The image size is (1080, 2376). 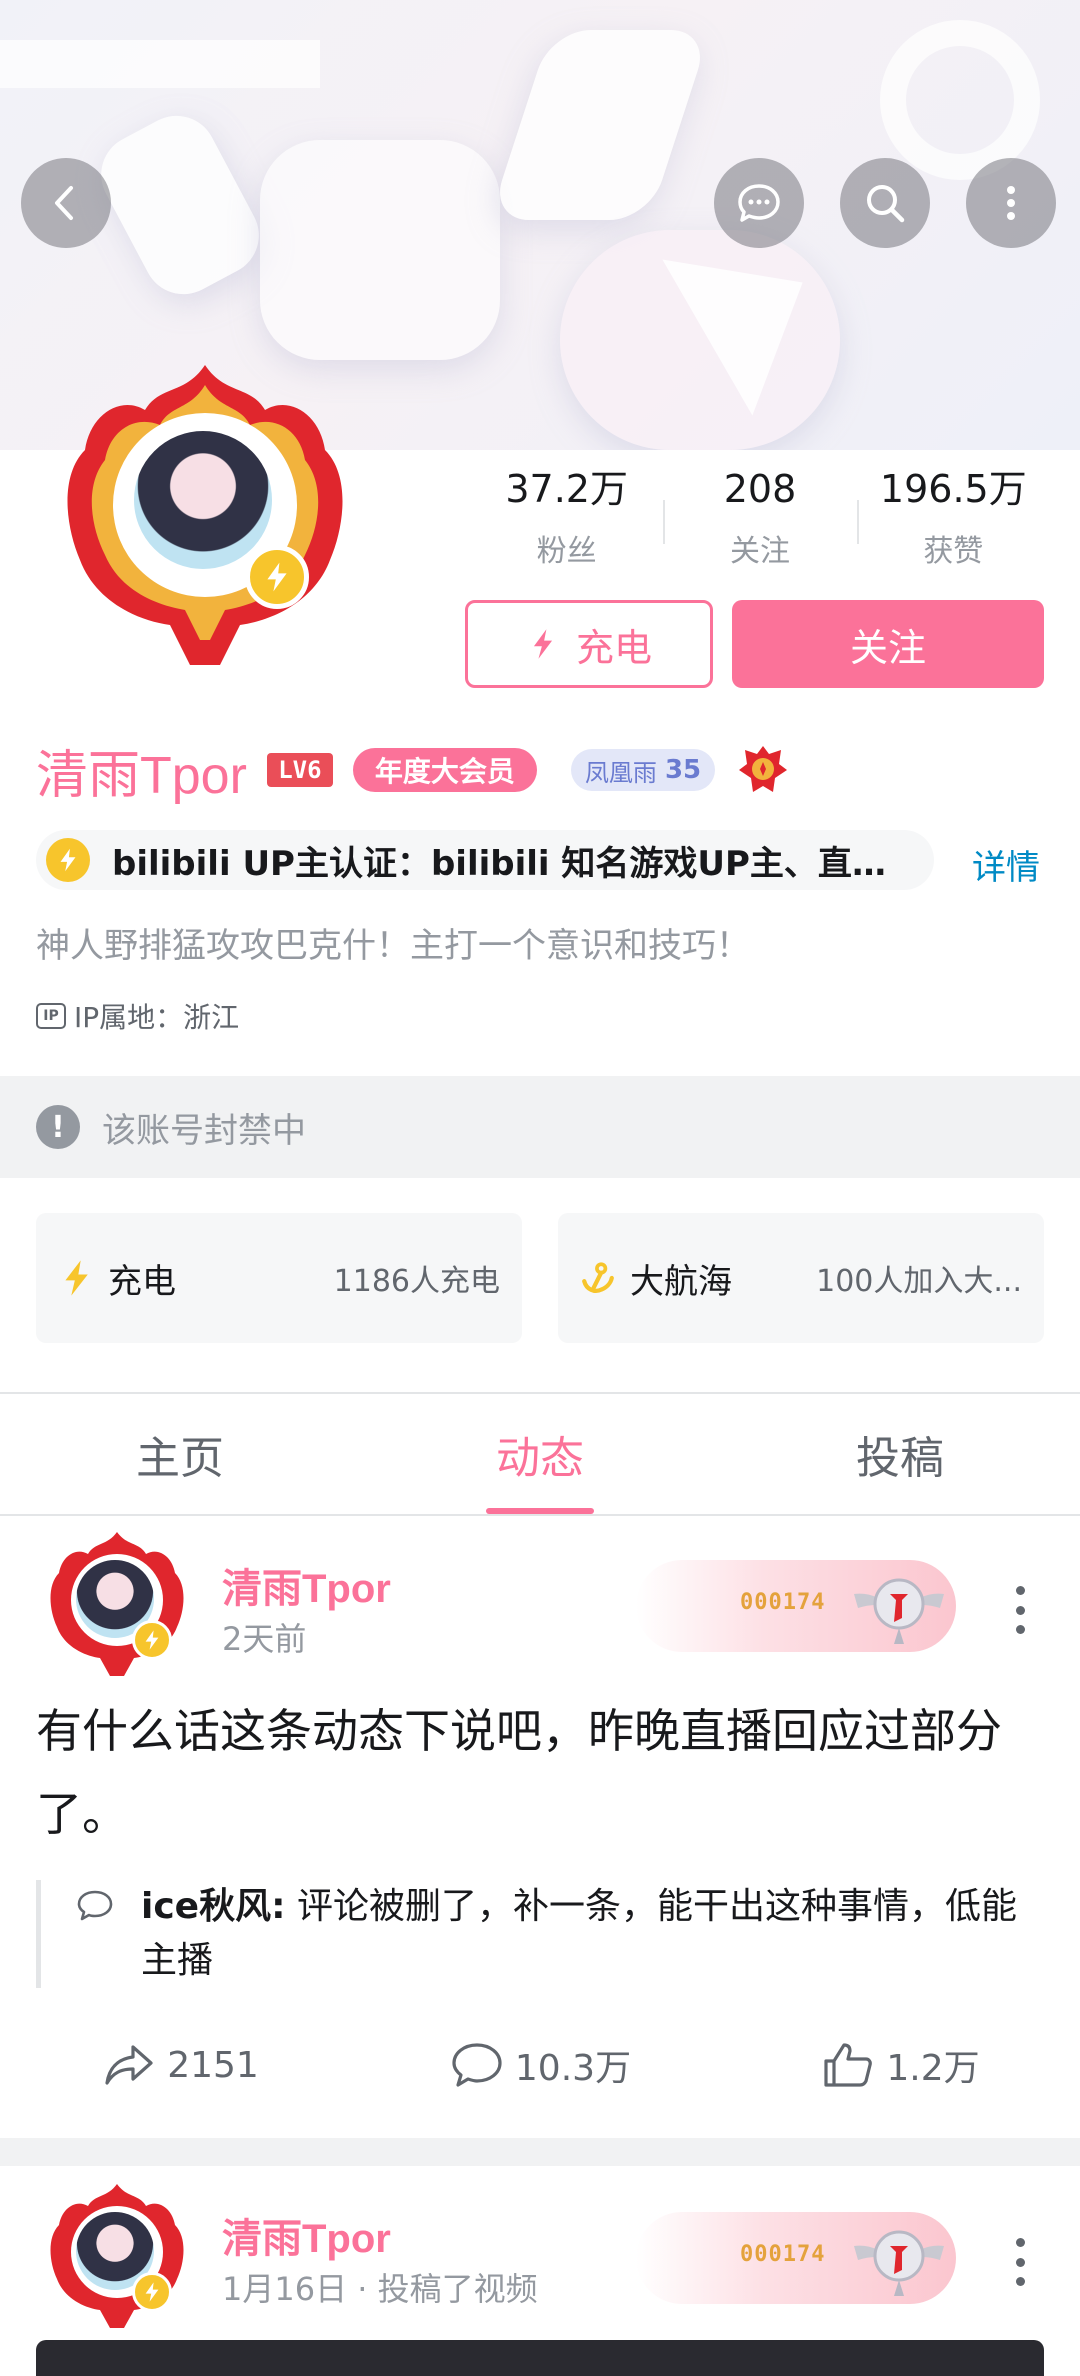 I want to click on ip-icon: IP, so click(x=51, y=1016).